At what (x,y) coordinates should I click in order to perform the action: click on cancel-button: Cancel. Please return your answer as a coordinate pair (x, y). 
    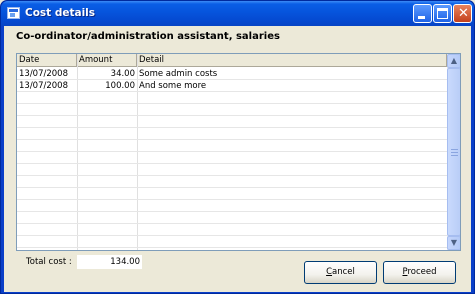
    Looking at the image, I should click on (340, 272).